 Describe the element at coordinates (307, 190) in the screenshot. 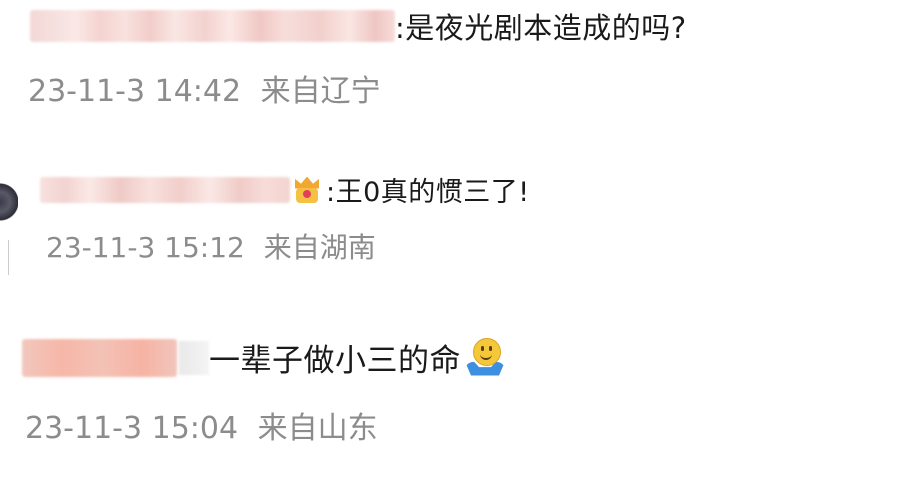

I see `crown-badge-icon` at that location.